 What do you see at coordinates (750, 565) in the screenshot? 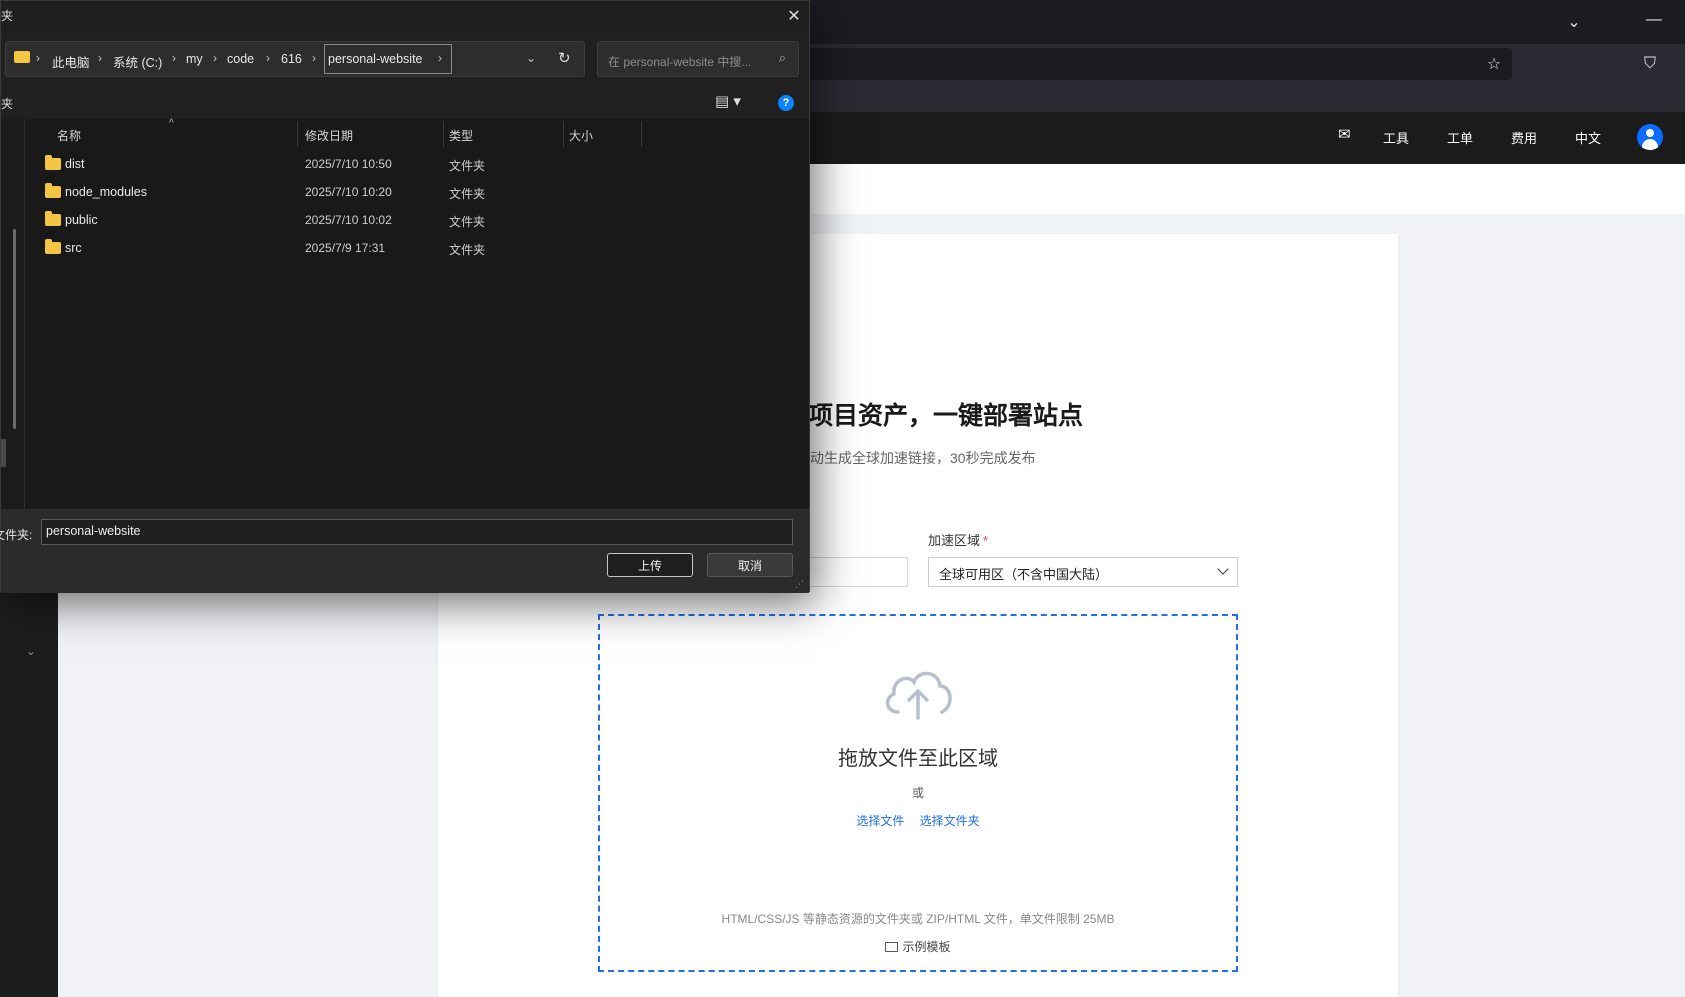
I see `cancel-button: 取消` at bounding box center [750, 565].